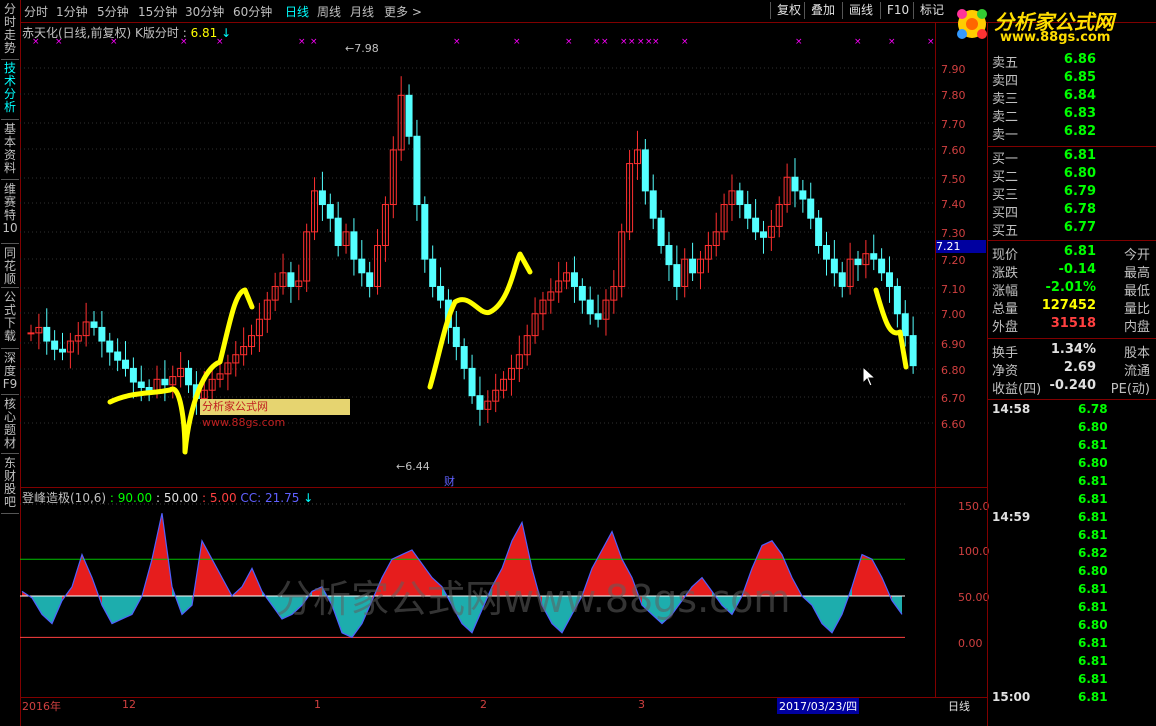 Image resolution: width=1156 pixels, height=726 pixels. I want to click on toolbar-button: 画线, so click(860, 10).